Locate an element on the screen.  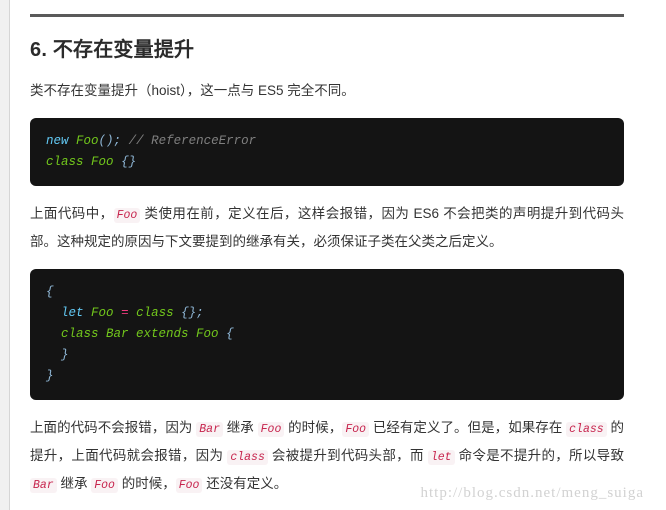
code-token: {} is located at coordinates (129, 162).